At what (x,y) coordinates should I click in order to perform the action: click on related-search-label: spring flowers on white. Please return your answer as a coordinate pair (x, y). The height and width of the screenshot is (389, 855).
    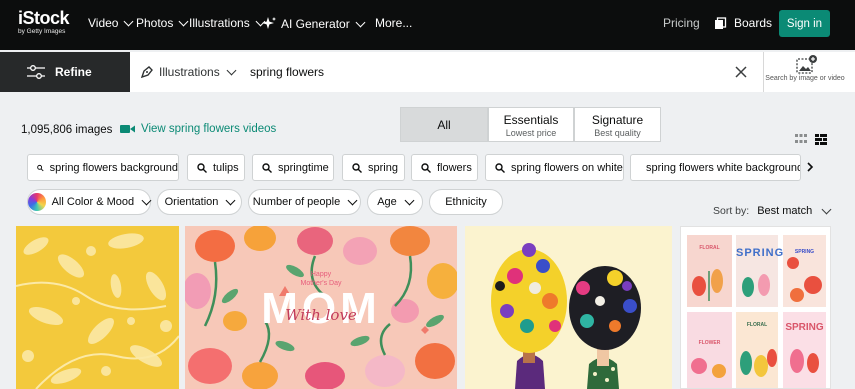
    Looking at the image, I should click on (567, 167).